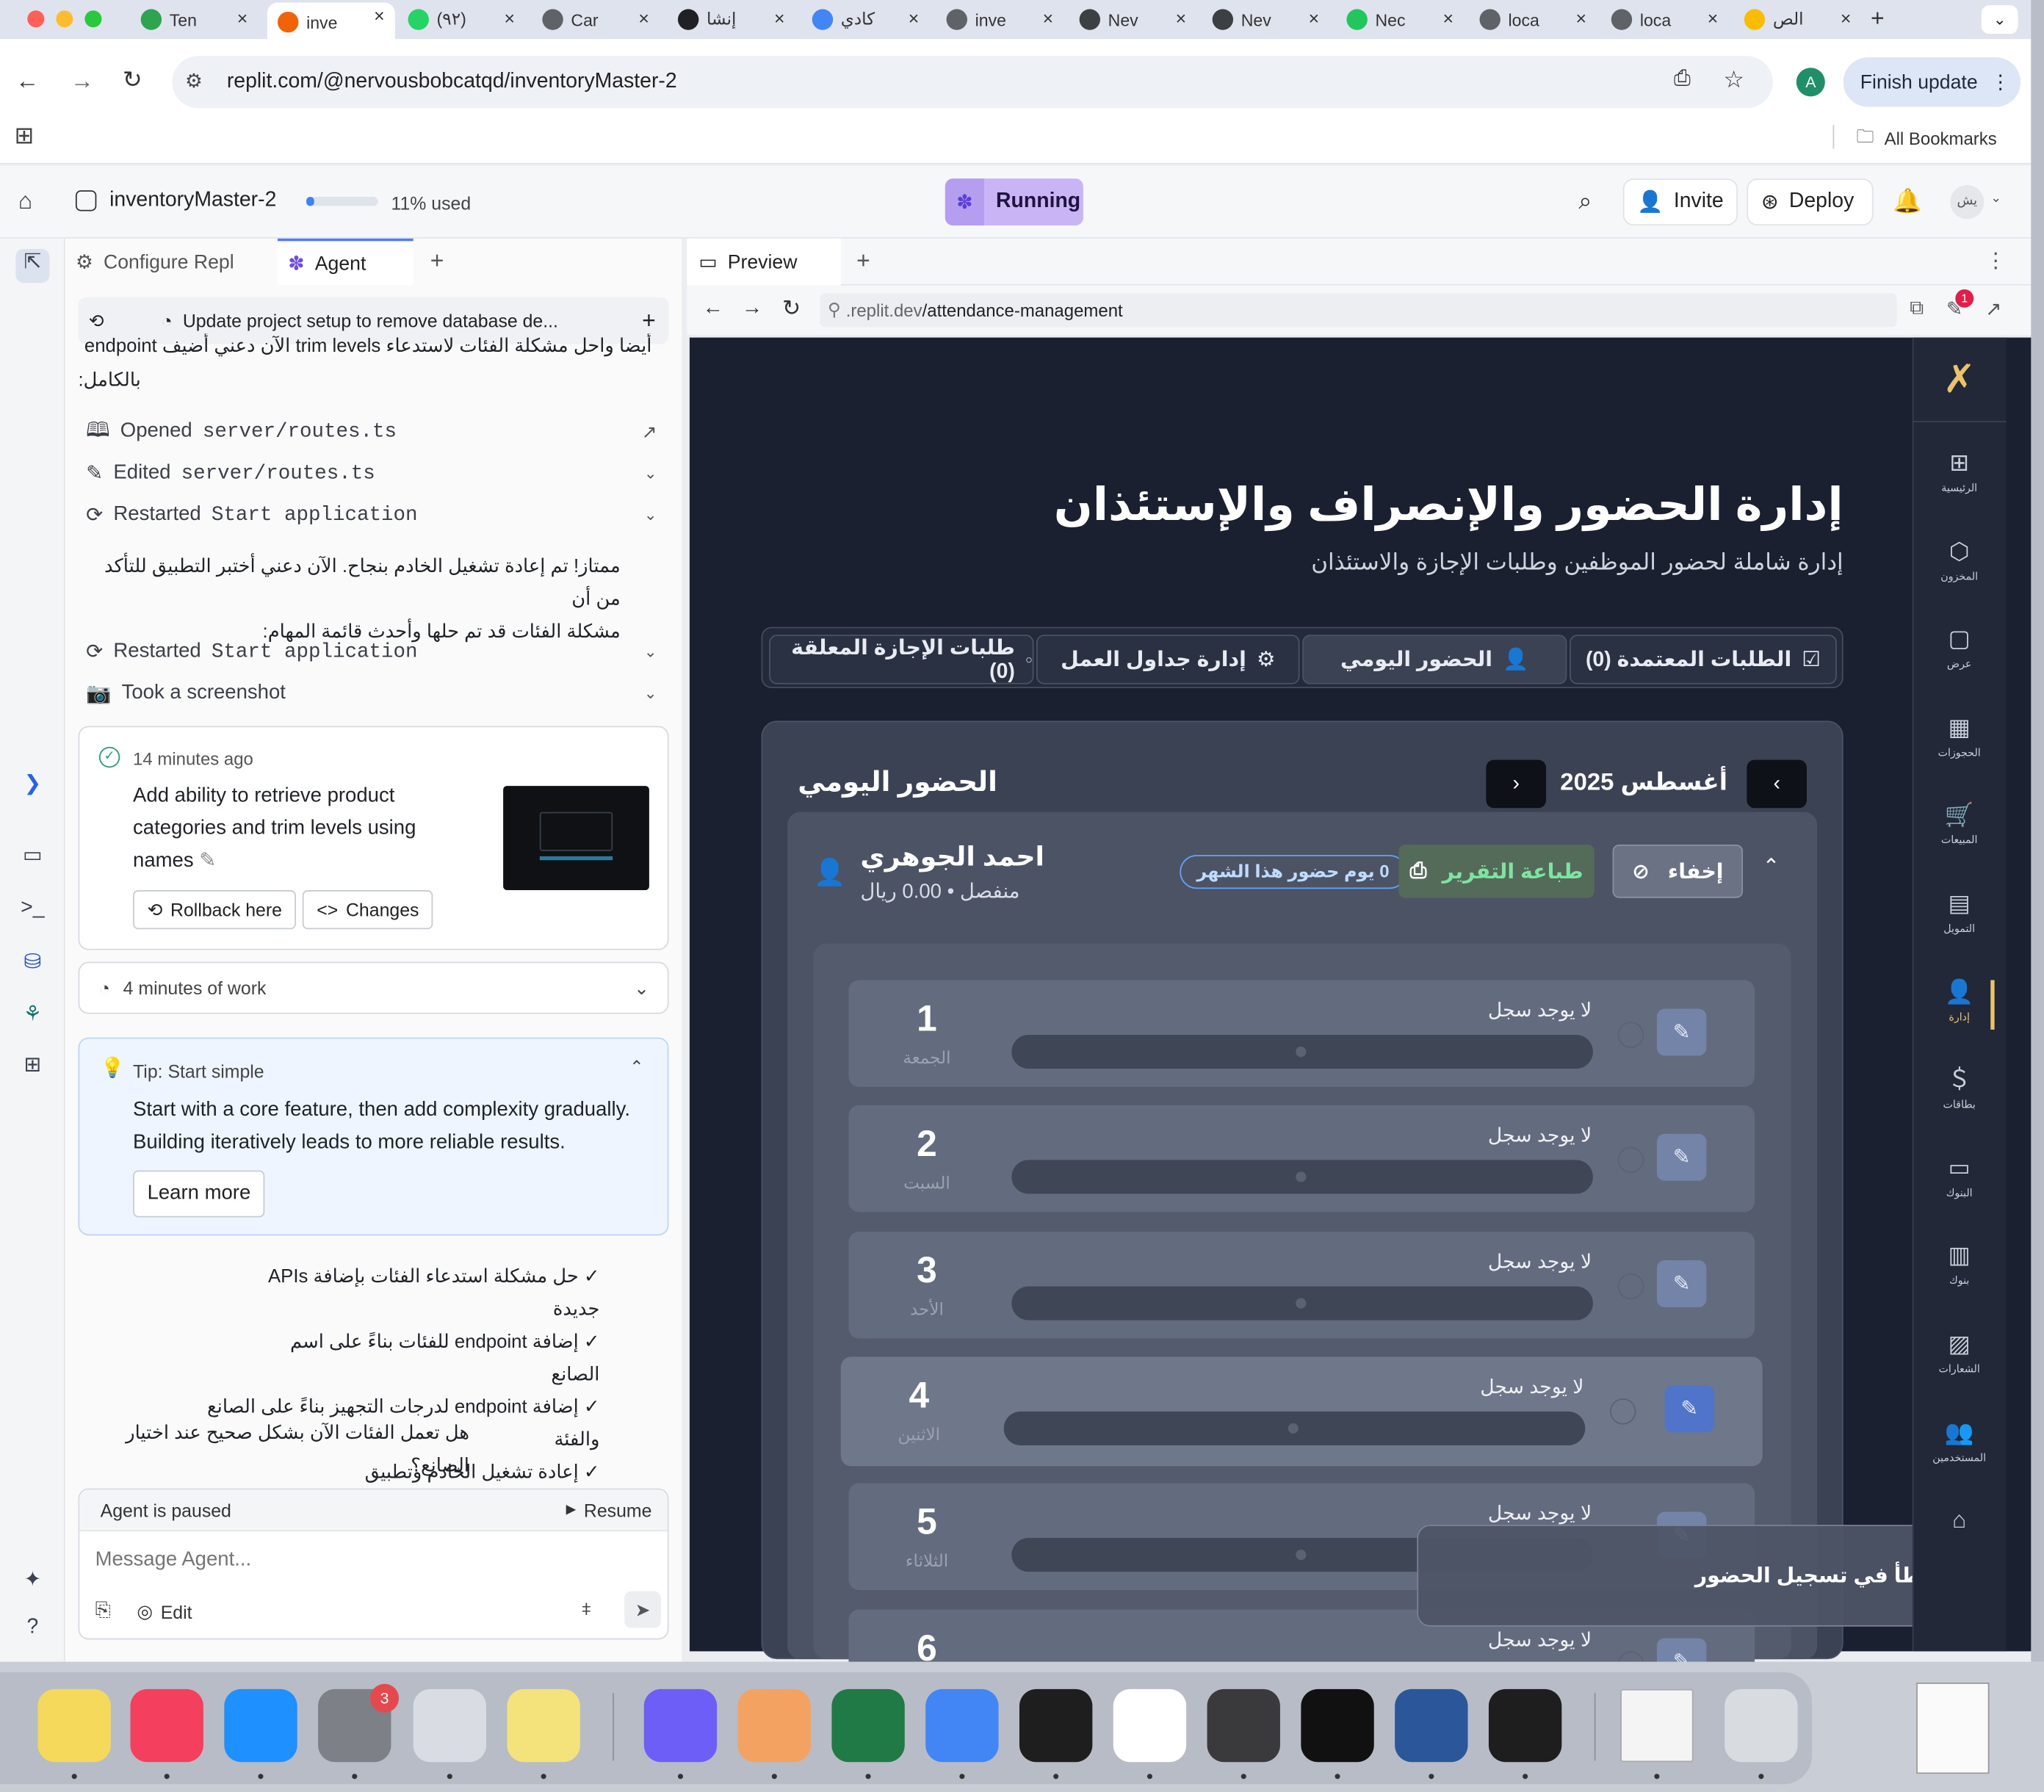 This screenshot has width=2044, height=1792. Describe the element at coordinates (1960, 471) in the screenshot. I see `sidebar-item: ⊞ الرئيسية` at that location.